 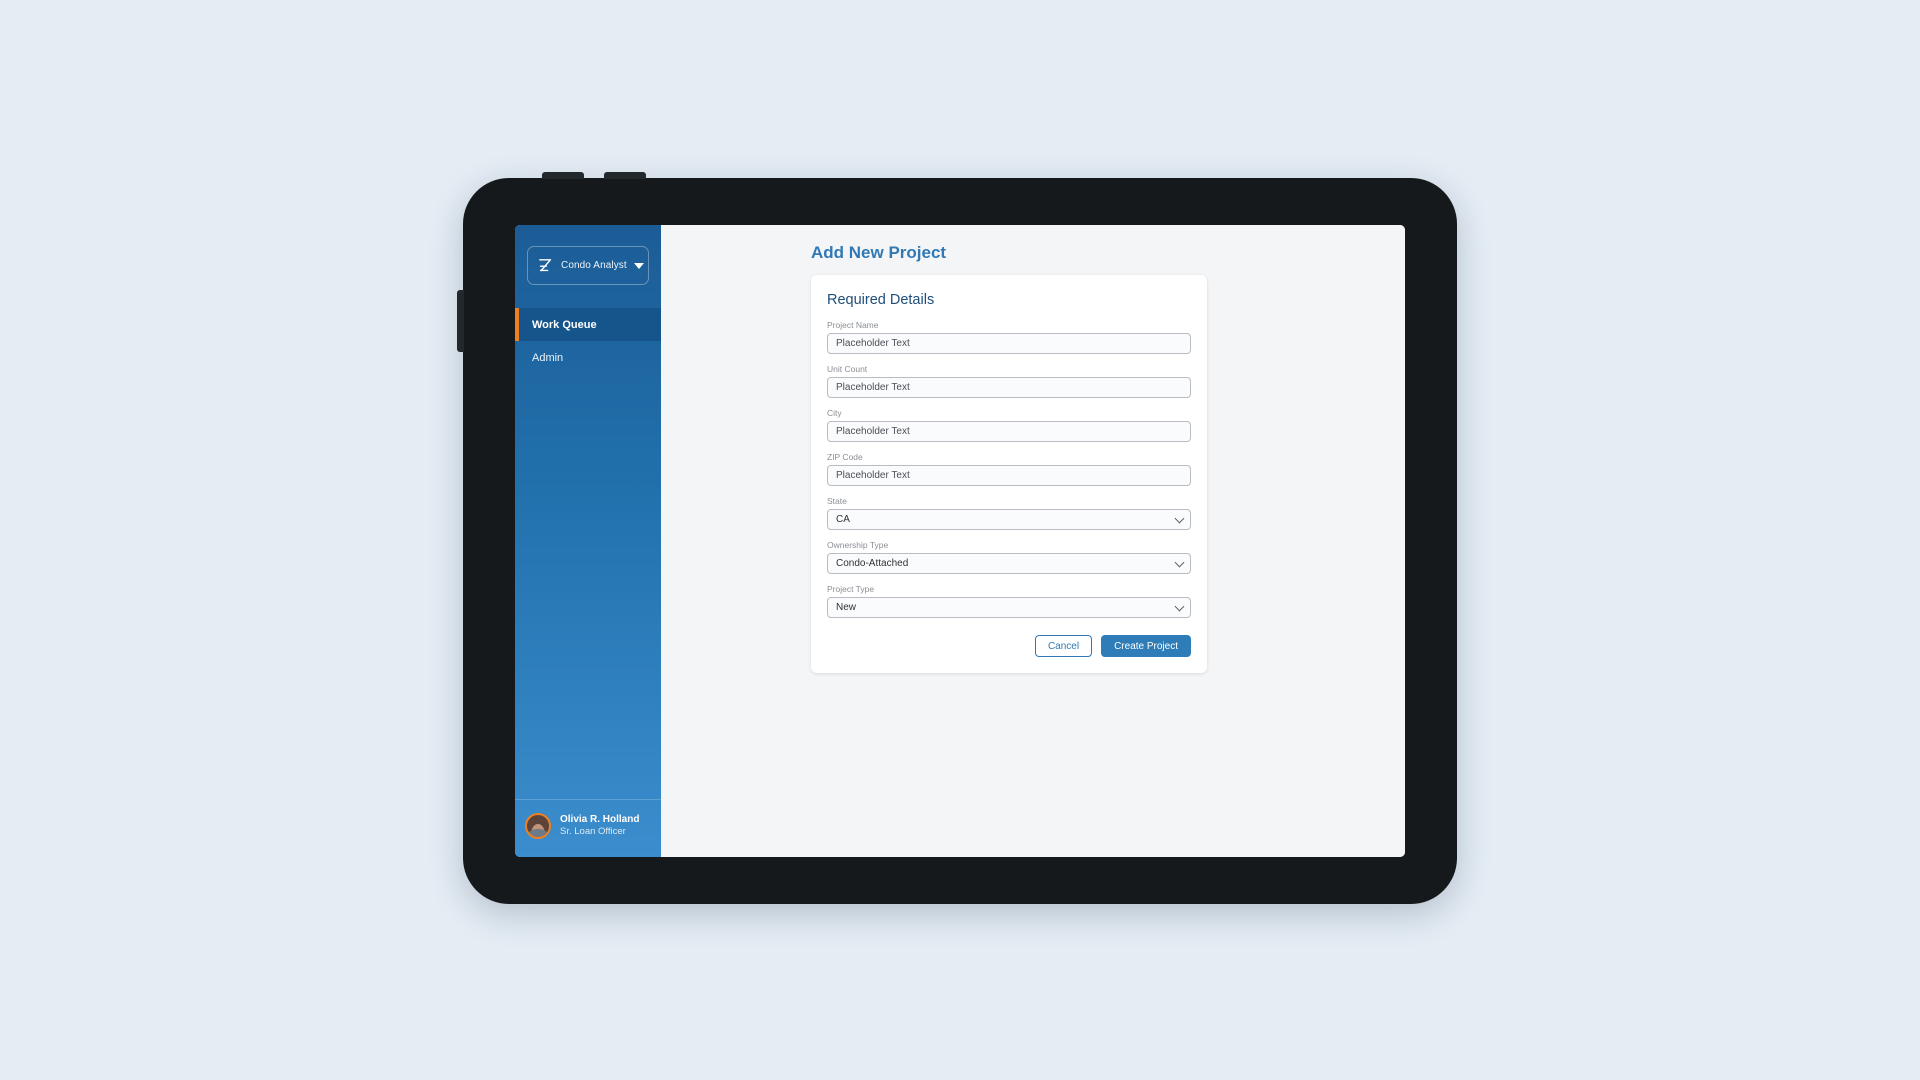 What do you see at coordinates (460, 321) in the screenshot?
I see `power-button` at bounding box center [460, 321].